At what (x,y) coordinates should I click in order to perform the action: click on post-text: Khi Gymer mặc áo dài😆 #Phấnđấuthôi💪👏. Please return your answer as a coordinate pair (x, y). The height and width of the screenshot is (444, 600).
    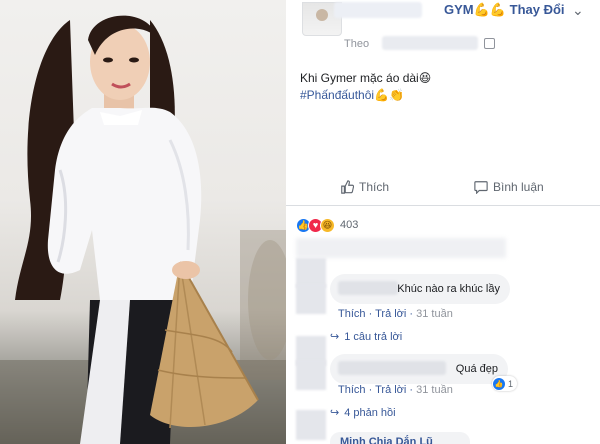
    Looking at the image, I should click on (365, 87).